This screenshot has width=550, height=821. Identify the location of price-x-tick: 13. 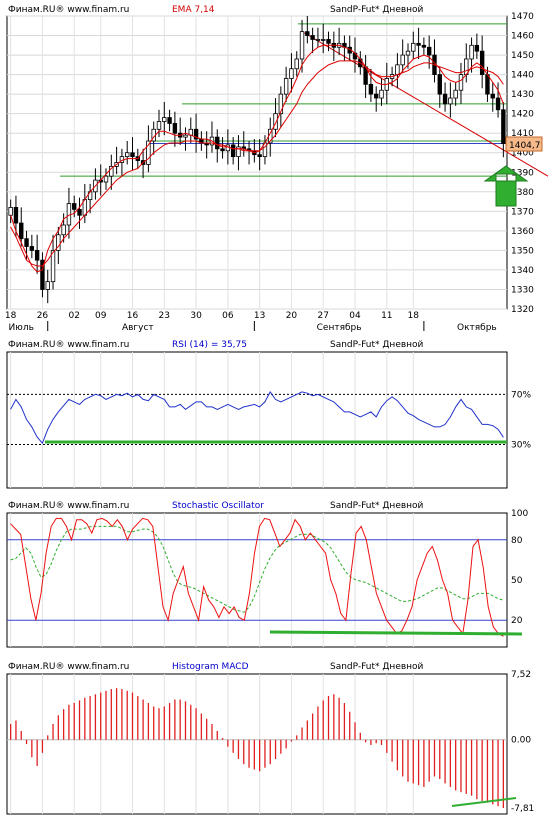
(259, 316).